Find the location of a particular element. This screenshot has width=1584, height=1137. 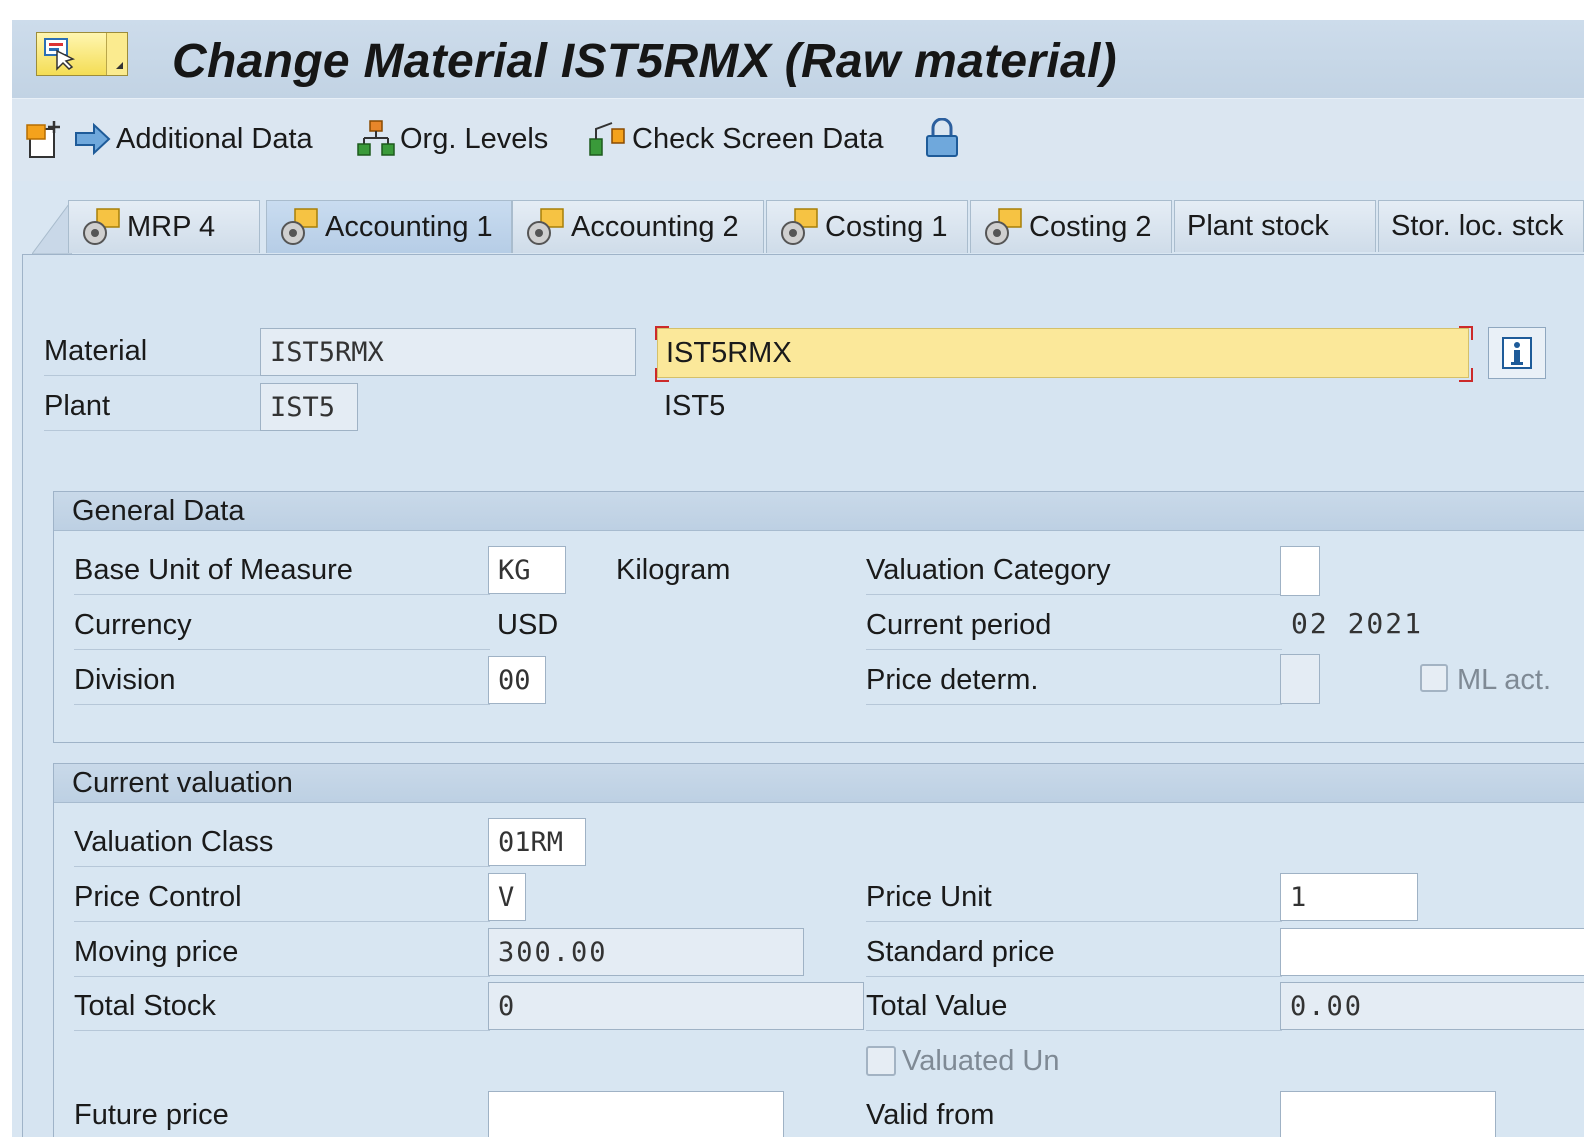

group-title: General Data is located at coordinates (158, 511).